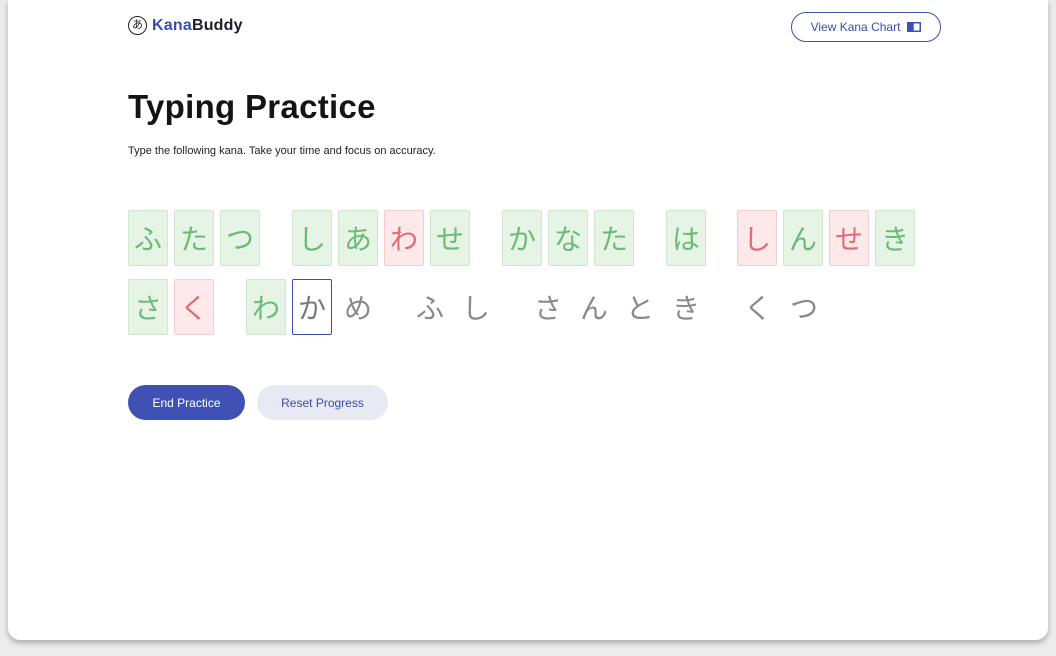  Describe the element at coordinates (429, 308) in the screenshot. I see `kana-tile-pending: ふ` at that location.